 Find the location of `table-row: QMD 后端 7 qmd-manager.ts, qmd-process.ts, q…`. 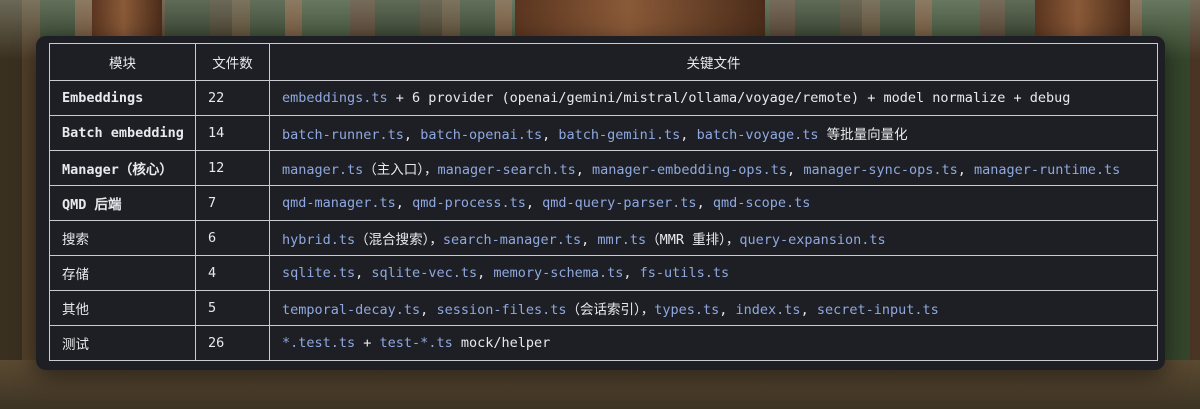

table-row: QMD 后端 7 qmd-manager.ts, qmd-process.ts, q… is located at coordinates (603, 203).